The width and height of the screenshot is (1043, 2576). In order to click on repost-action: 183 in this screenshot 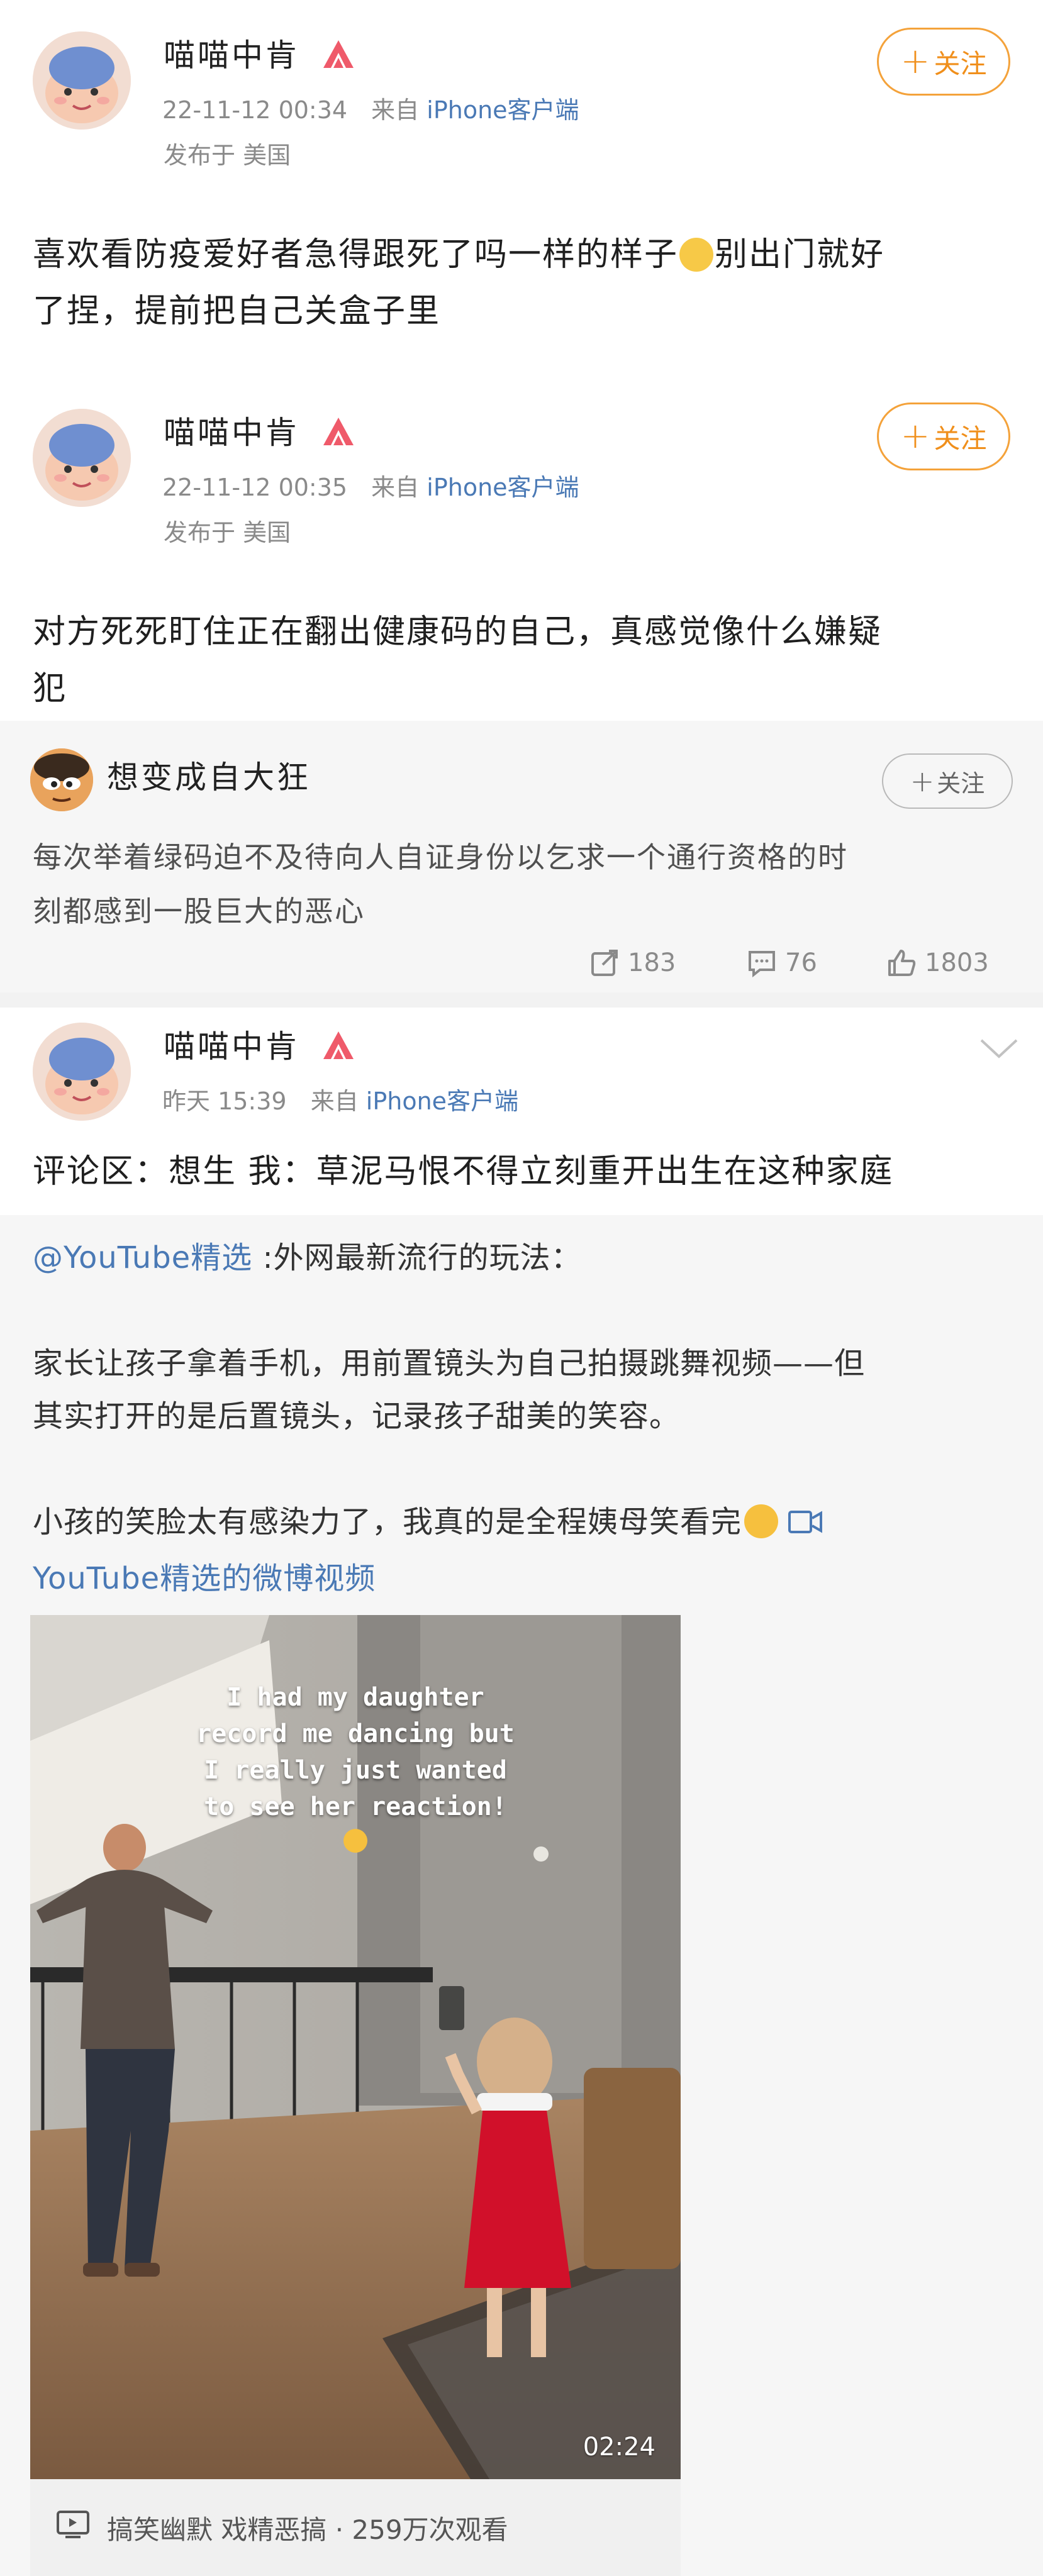, I will do `click(632, 963)`.